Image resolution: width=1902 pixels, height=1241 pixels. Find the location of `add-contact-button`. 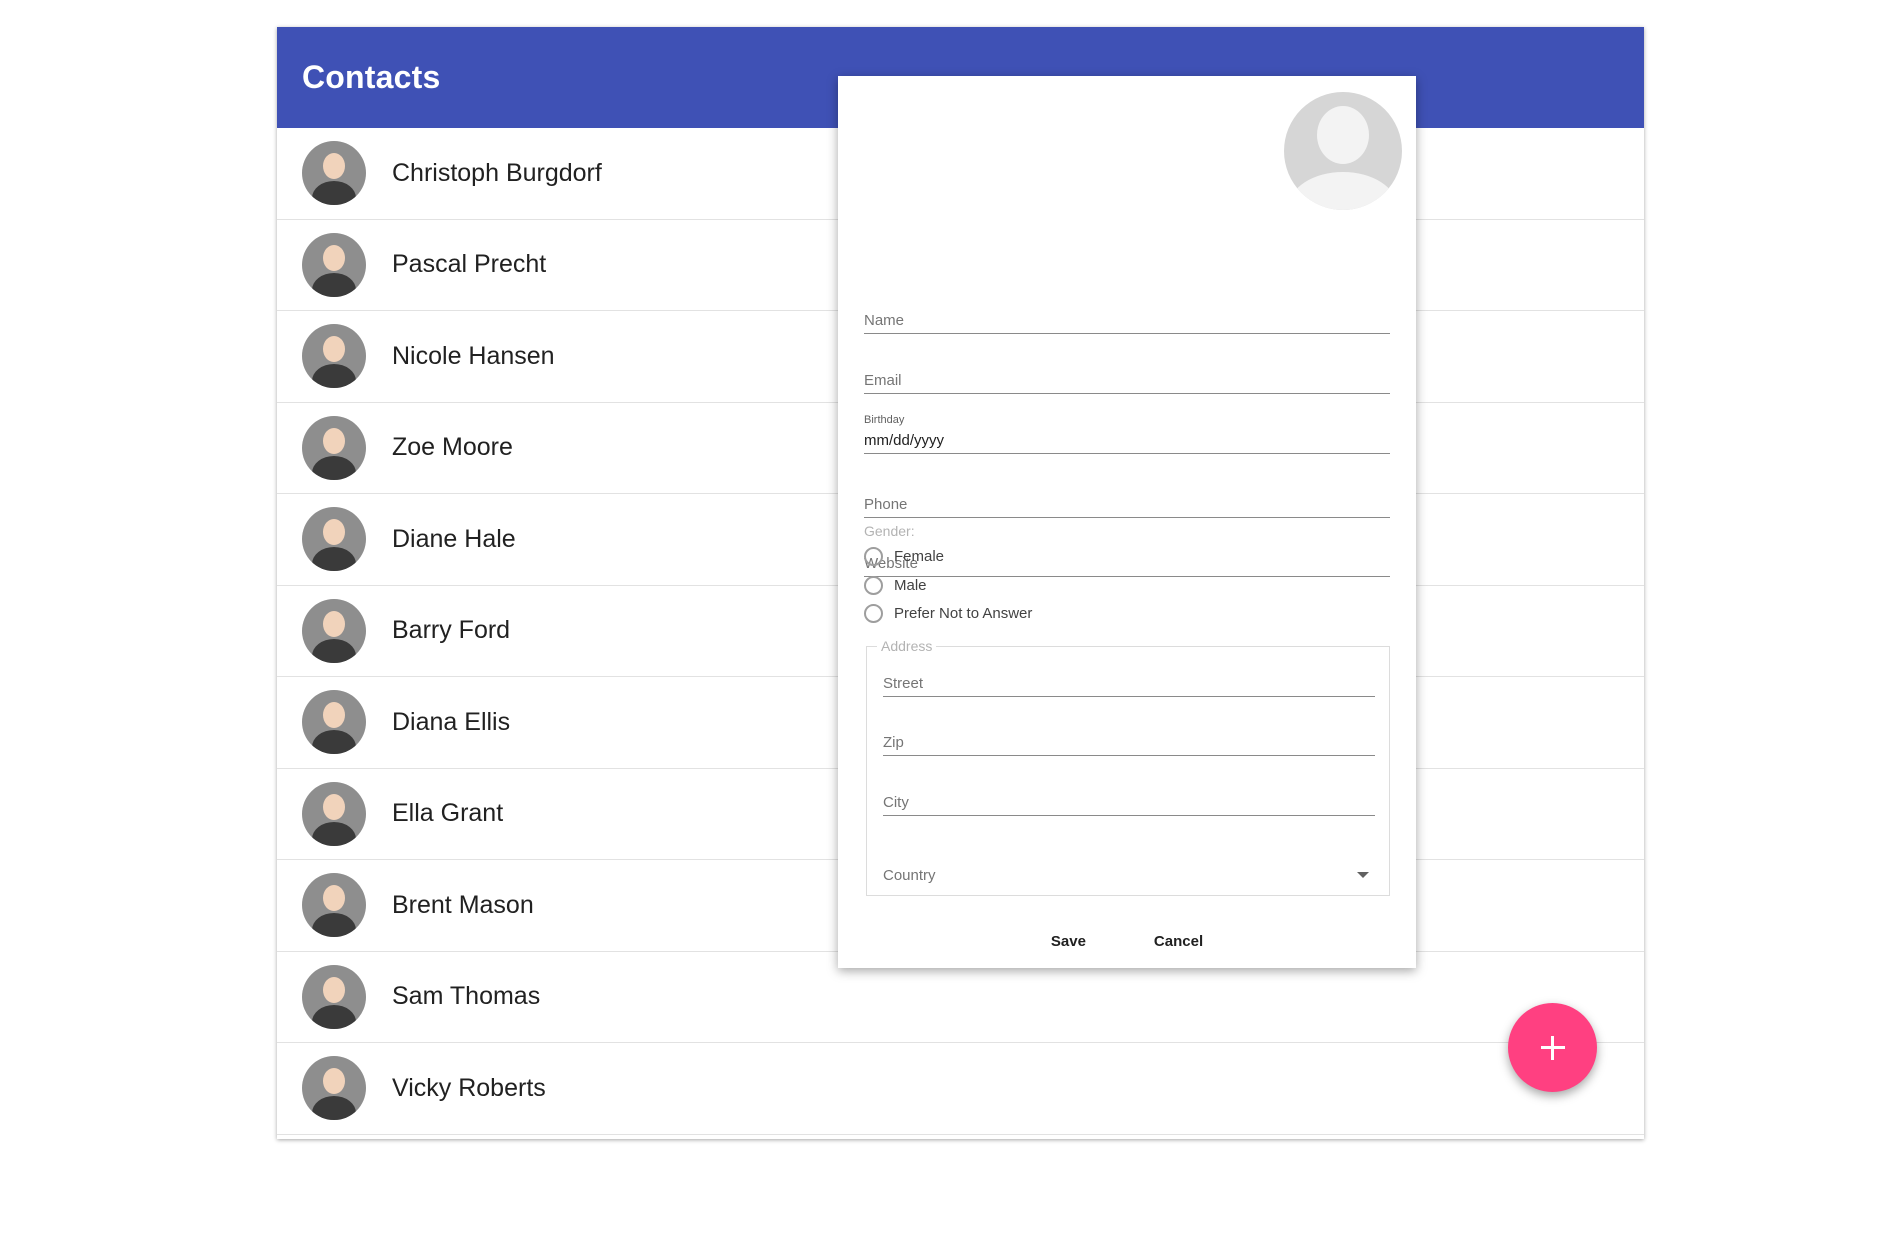

add-contact-button is located at coordinates (1552, 1047).